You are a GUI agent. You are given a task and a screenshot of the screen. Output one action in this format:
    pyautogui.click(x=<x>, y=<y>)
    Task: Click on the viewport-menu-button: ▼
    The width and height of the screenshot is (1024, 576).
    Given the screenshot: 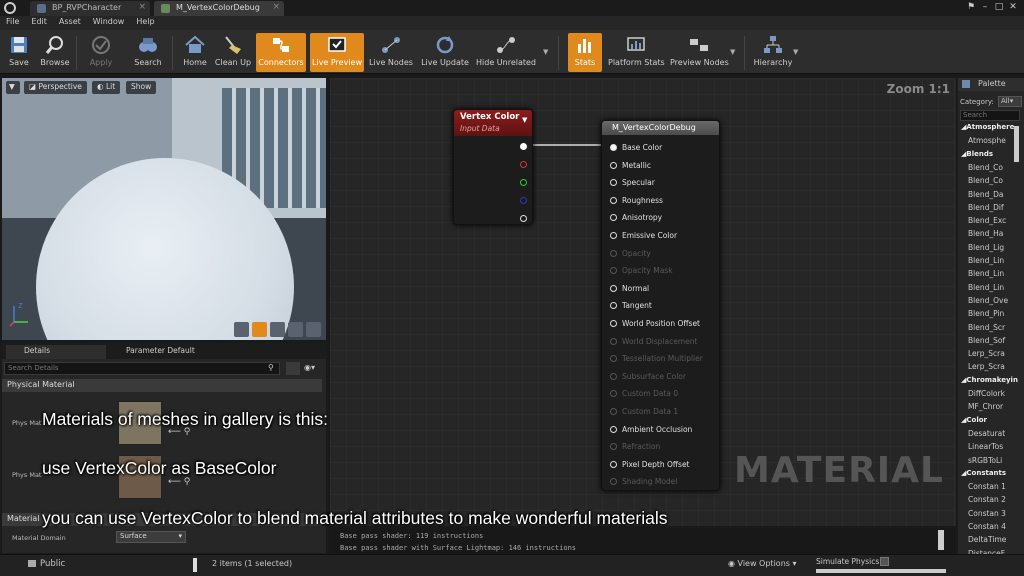 What is the action you would take?
    pyautogui.click(x=13, y=87)
    